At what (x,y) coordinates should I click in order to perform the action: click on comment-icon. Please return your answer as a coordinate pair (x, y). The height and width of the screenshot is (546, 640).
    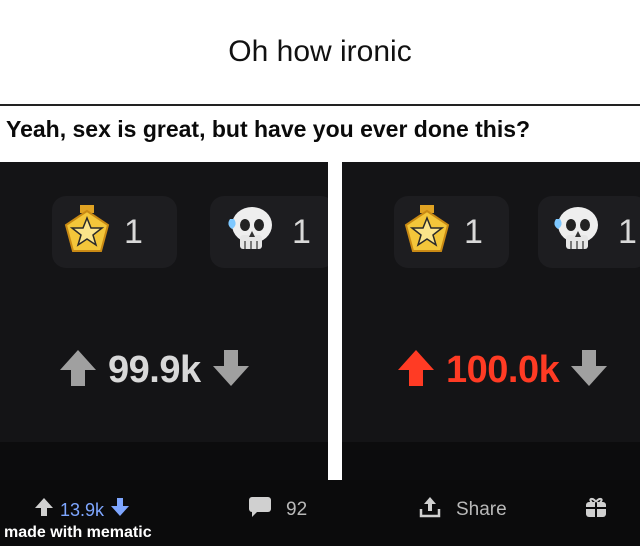
    Looking at the image, I should click on (260, 510).